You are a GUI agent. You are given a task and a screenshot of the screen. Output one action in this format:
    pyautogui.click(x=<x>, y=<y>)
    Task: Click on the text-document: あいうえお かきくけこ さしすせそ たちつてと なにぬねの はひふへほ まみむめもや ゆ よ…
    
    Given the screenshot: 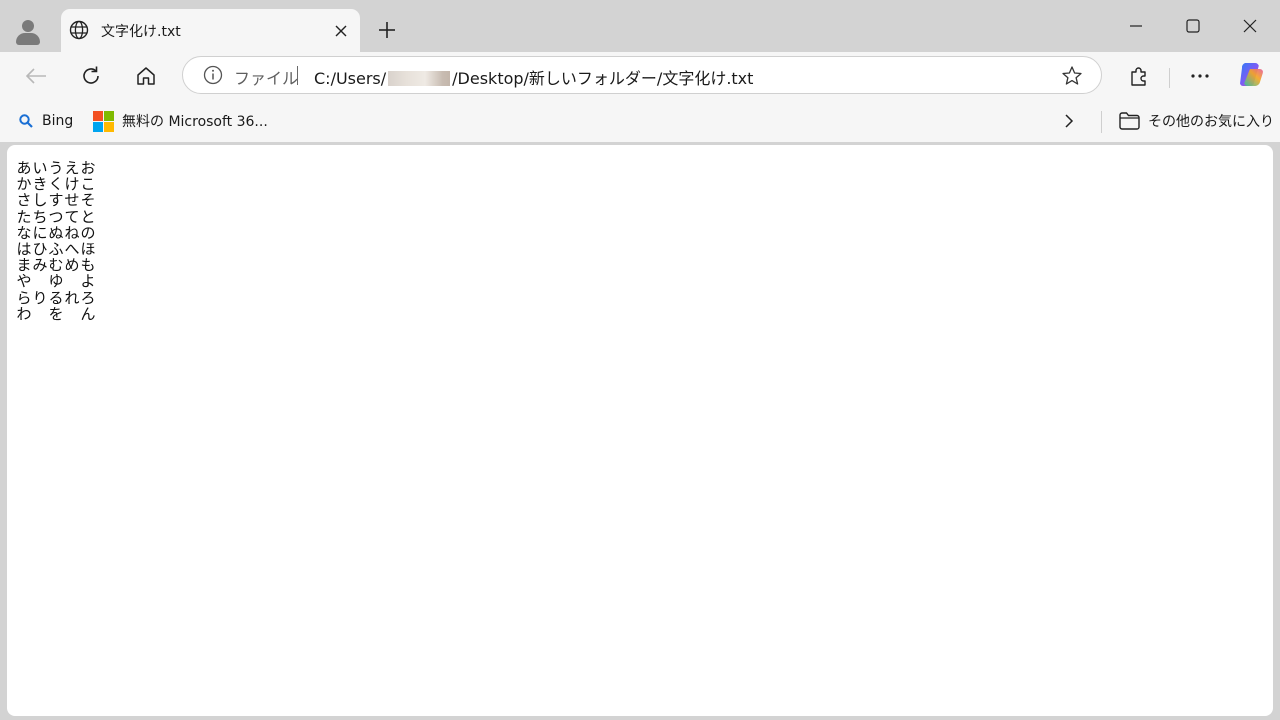 What is the action you would take?
    pyautogui.click(x=56, y=241)
    